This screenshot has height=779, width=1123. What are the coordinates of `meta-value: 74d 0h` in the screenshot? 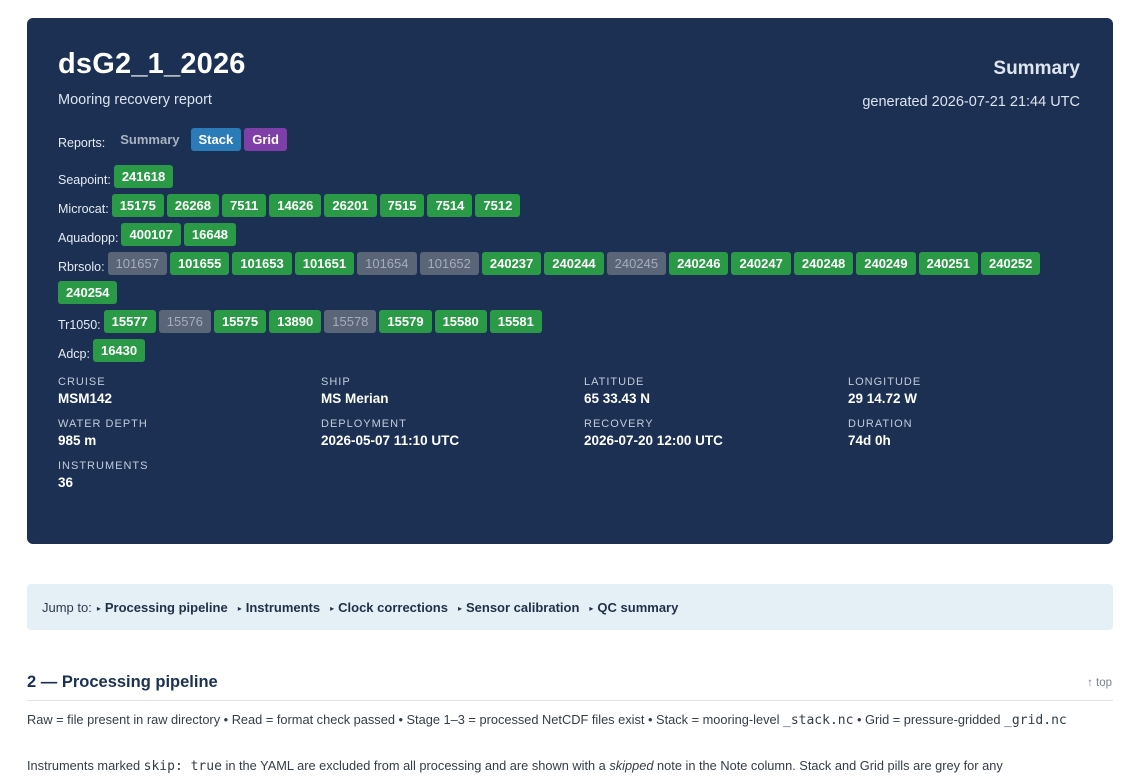 It's located at (869, 440).